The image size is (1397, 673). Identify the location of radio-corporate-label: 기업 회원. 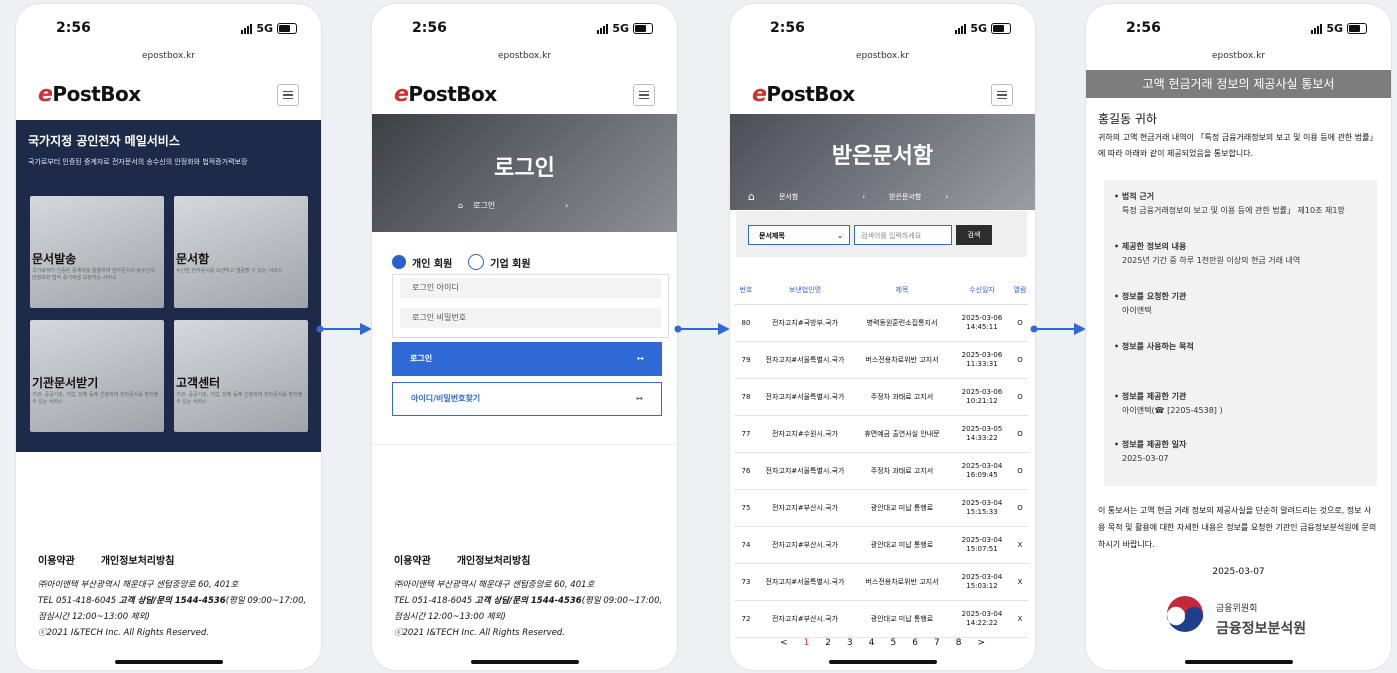
(510, 262).